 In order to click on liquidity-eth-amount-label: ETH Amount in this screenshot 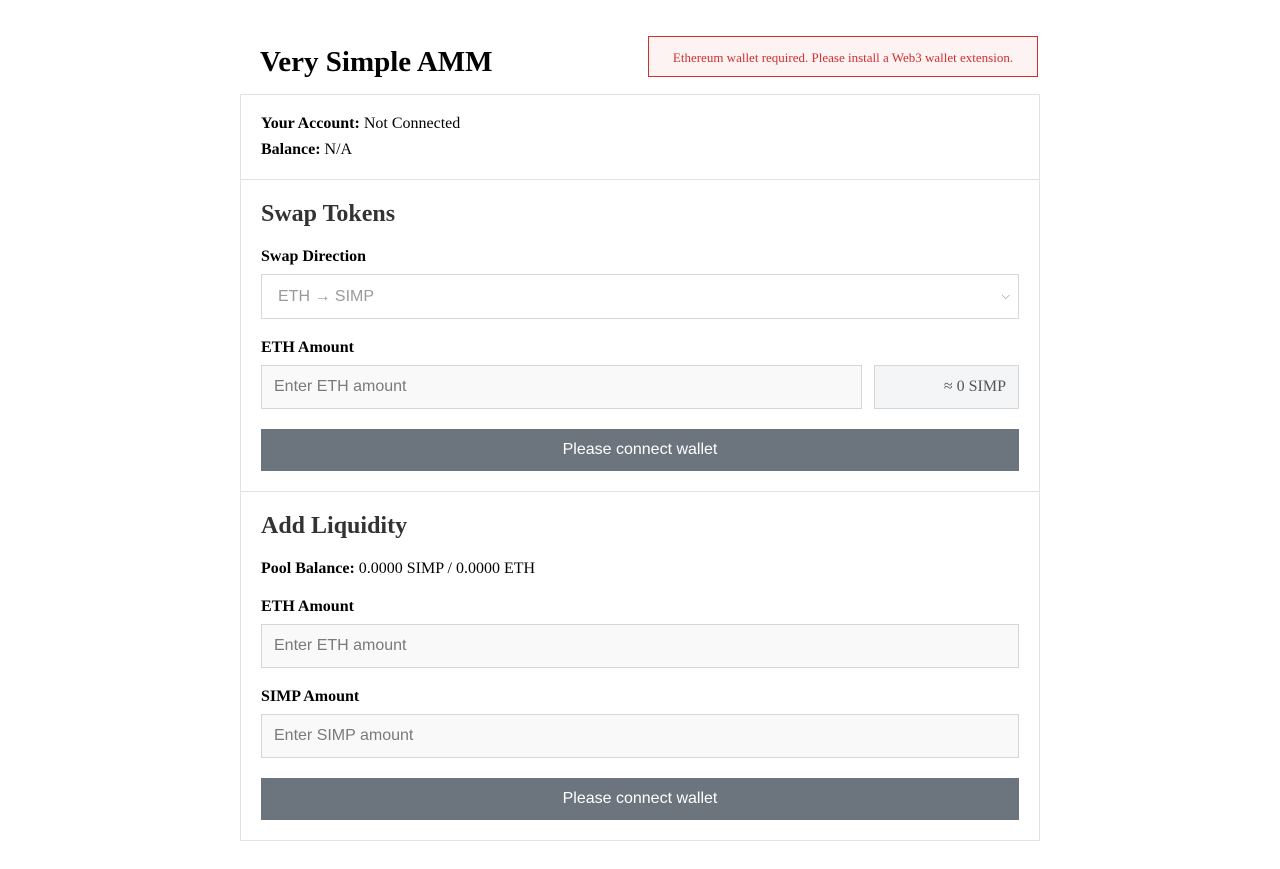, I will do `click(307, 606)`.